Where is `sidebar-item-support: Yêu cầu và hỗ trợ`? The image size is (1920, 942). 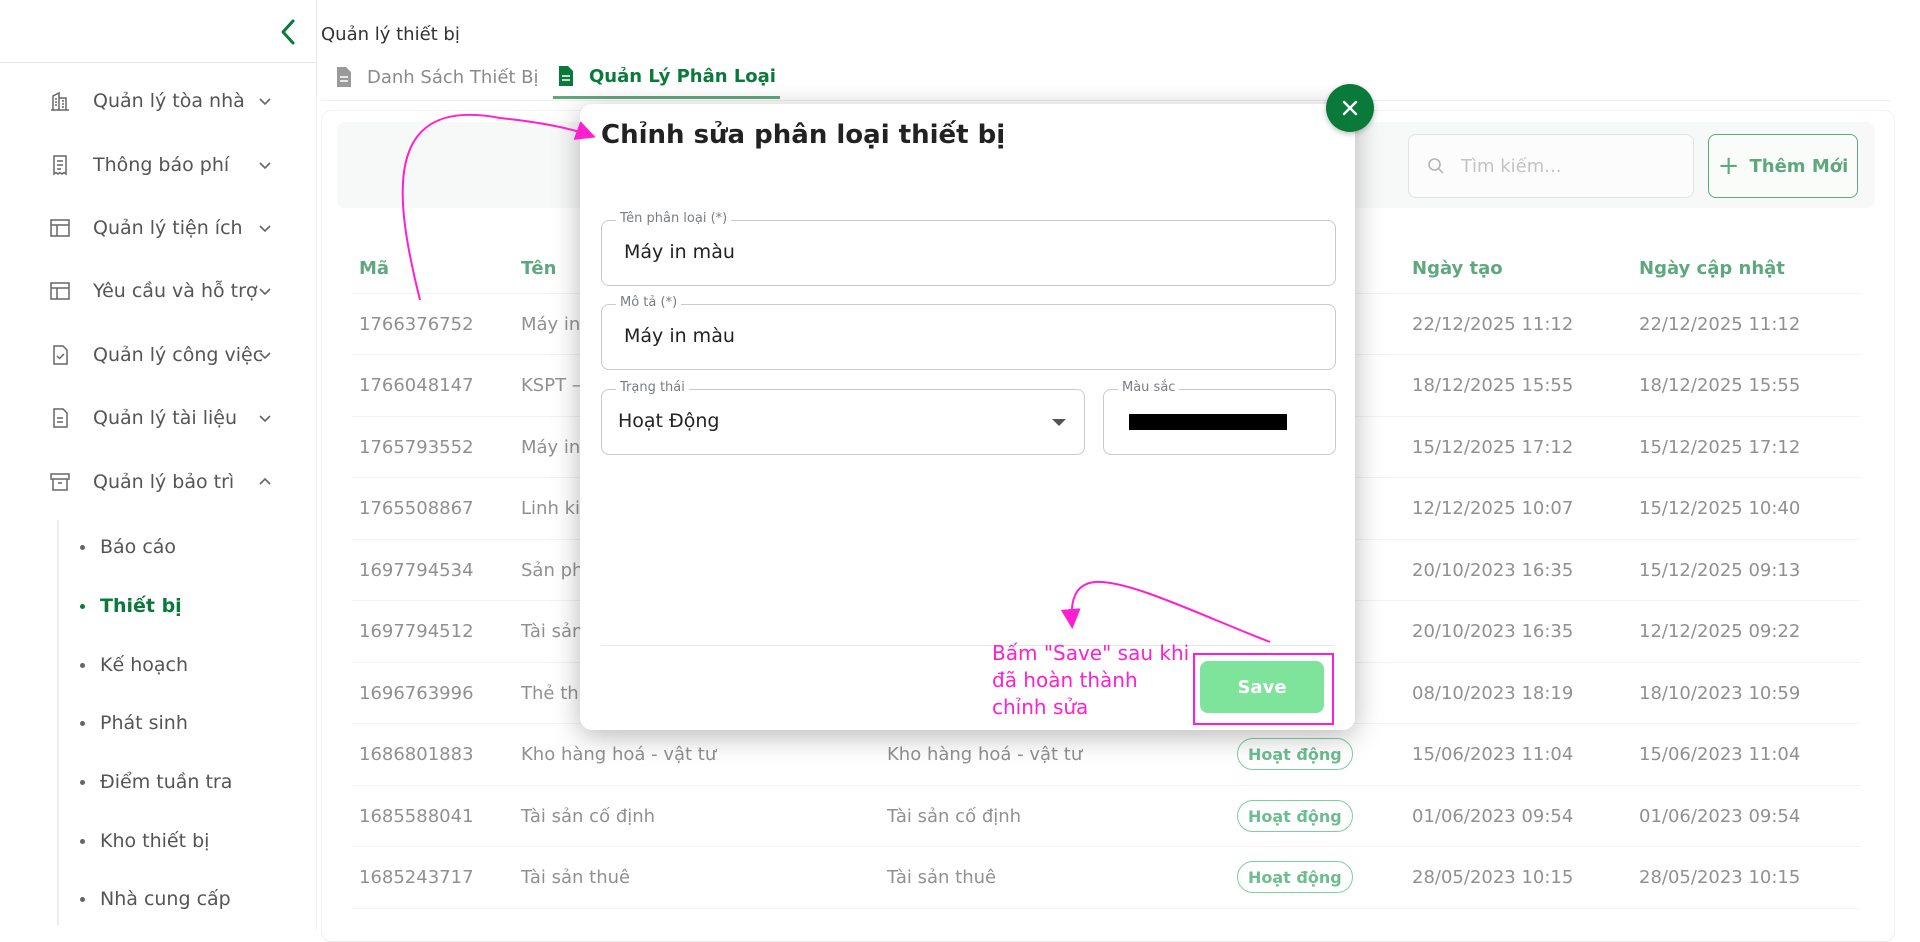
sidebar-item-support: Yêu cầu và hỗ trợ is located at coordinates (158, 291).